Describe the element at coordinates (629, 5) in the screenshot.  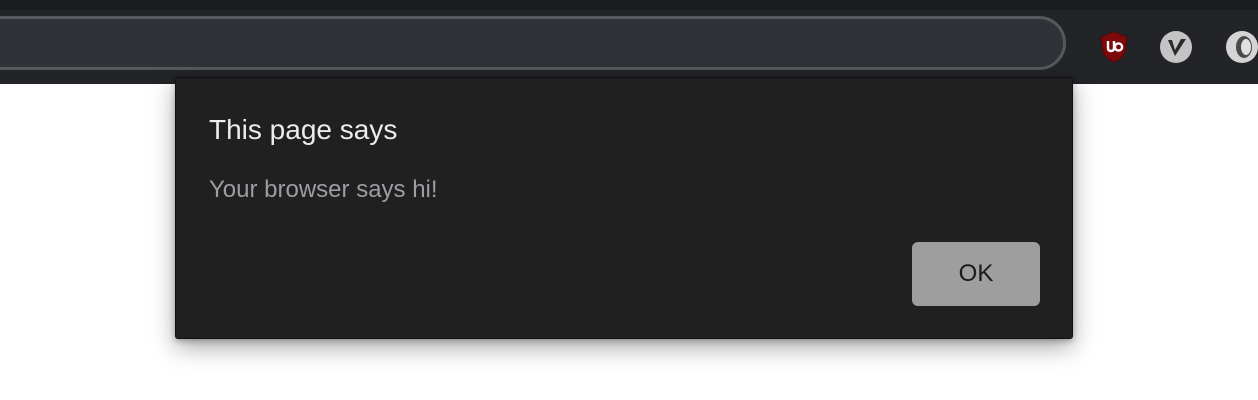
I see `window-top-strip` at that location.